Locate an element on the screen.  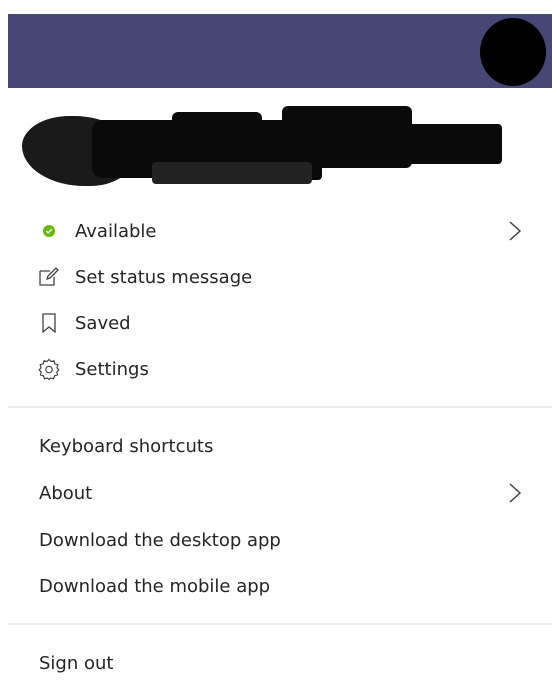
bookmark-icon is located at coordinates (49, 323).